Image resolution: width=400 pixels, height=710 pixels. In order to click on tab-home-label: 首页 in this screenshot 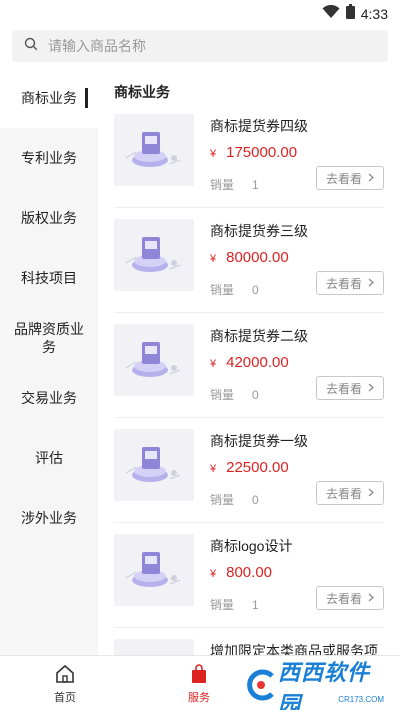, I will do `click(65, 698)`.